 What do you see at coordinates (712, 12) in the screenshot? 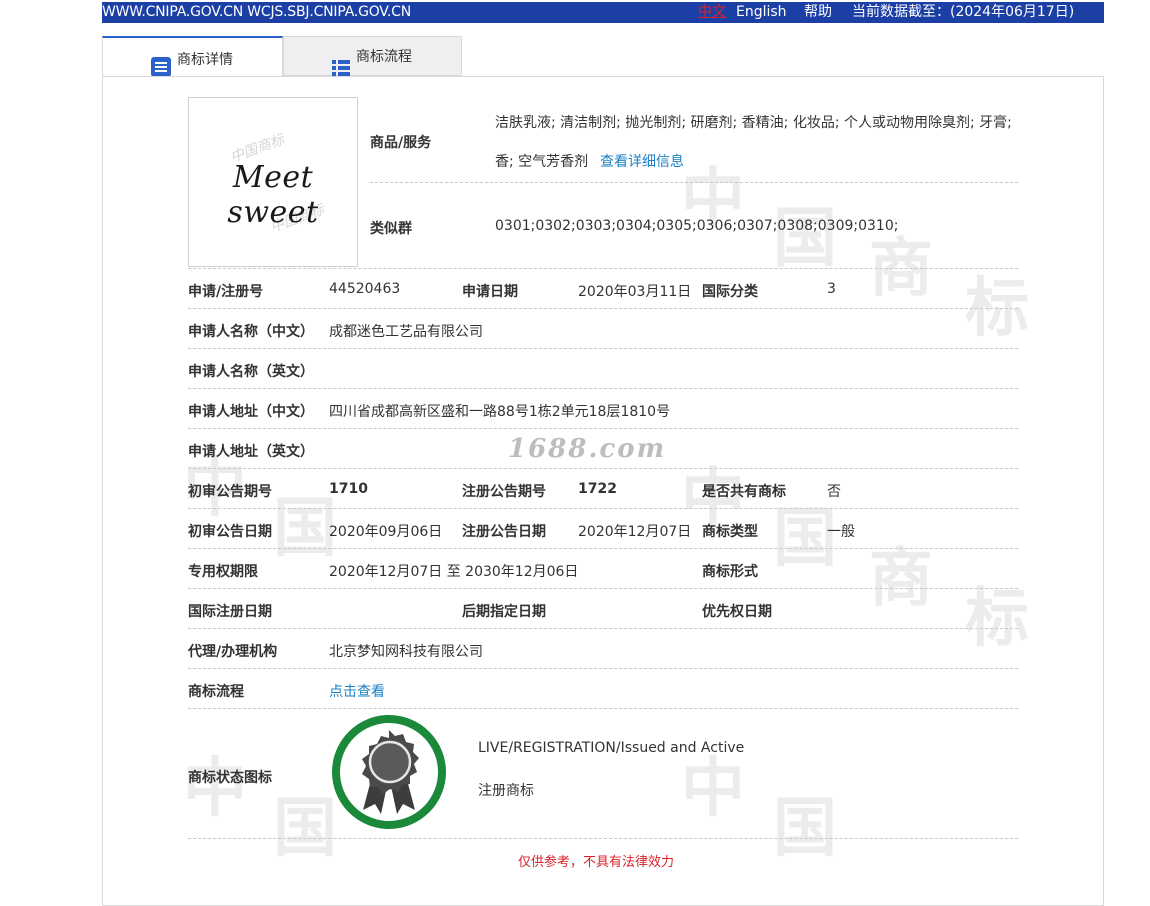
I see `lang-chinese-link: 中文` at bounding box center [712, 12].